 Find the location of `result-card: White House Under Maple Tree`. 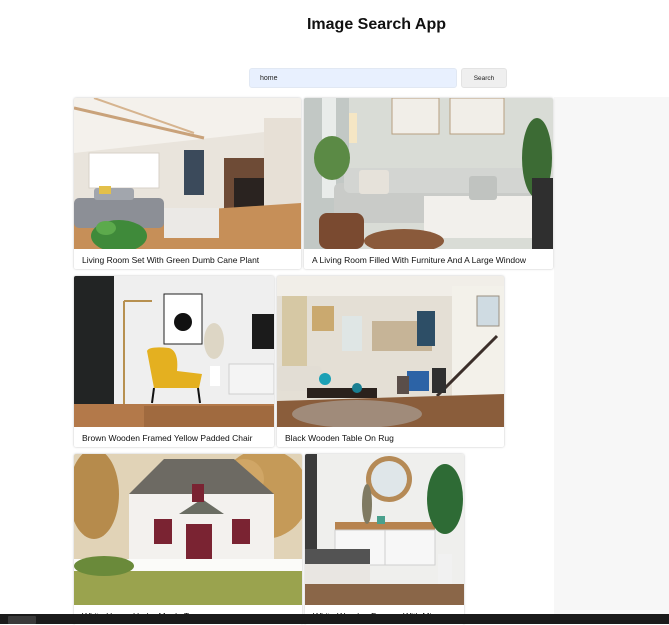

result-card: White House Under Maple Tree is located at coordinates (188, 539).